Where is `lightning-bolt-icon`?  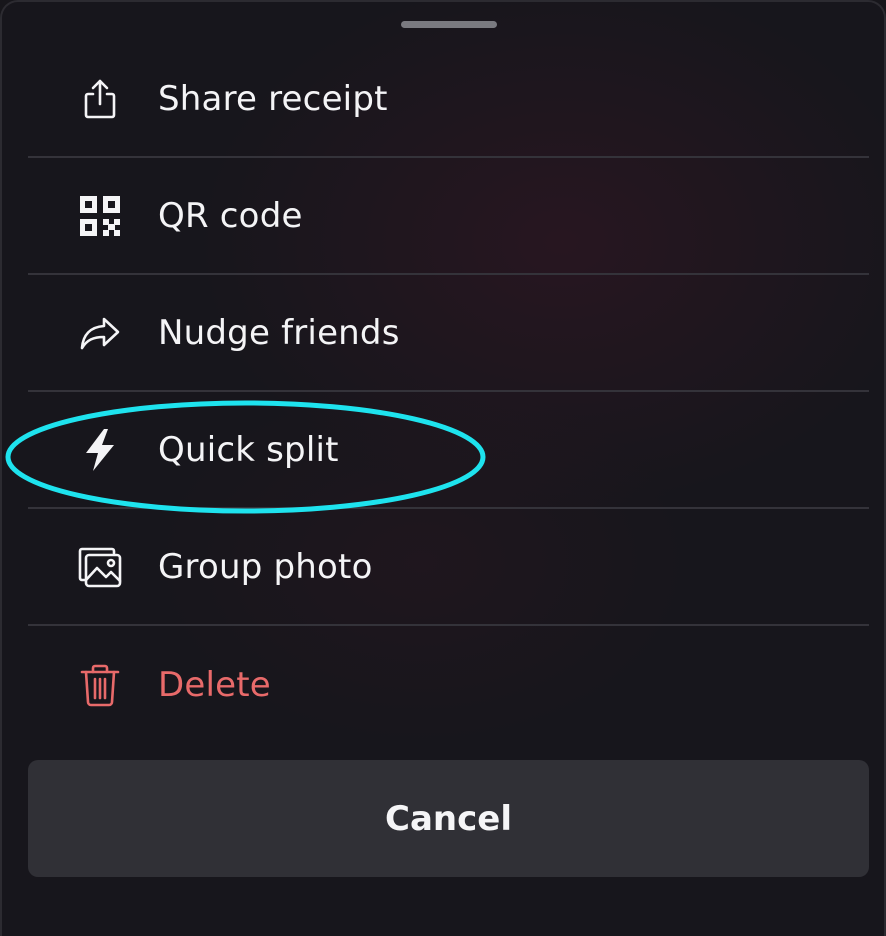 lightning-bolt-icon is located at coordinates (100, 450).